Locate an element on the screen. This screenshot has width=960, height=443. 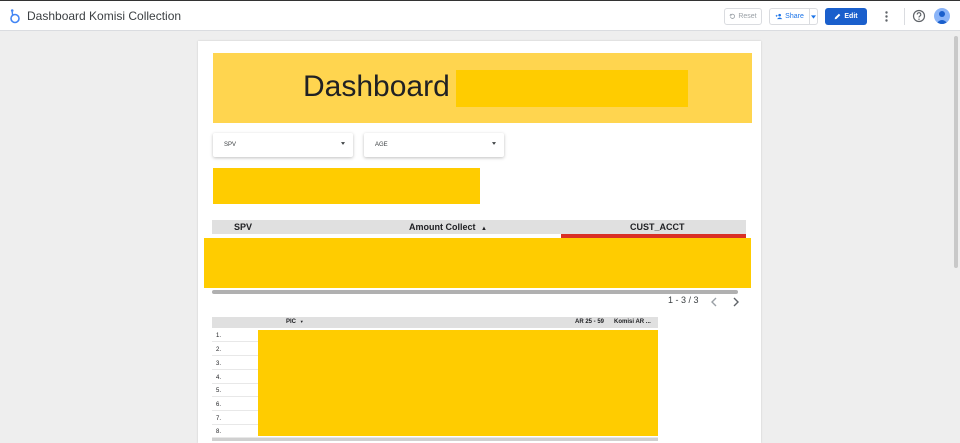
edit-label: Edit is located at coordinates (851, 16).